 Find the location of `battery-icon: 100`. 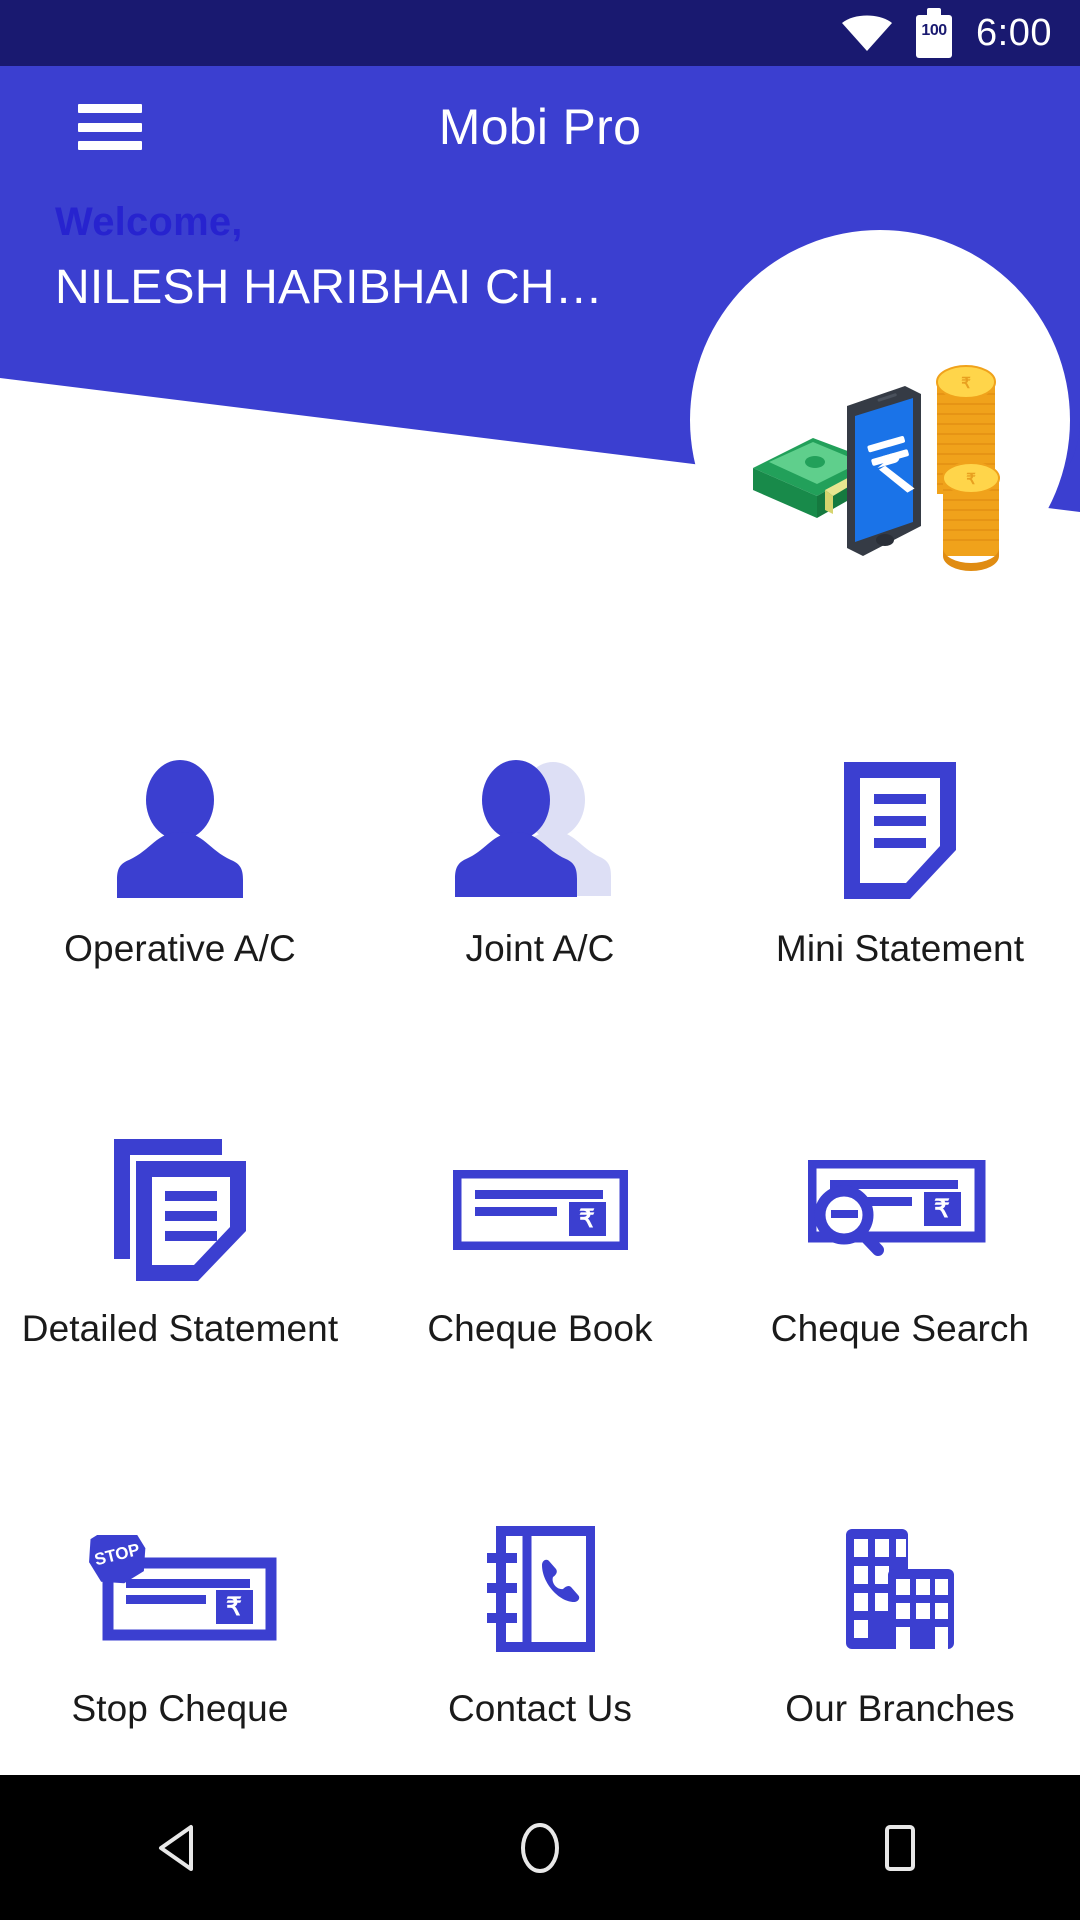

battery-icon: 100 is located at coordinates (934, 33).